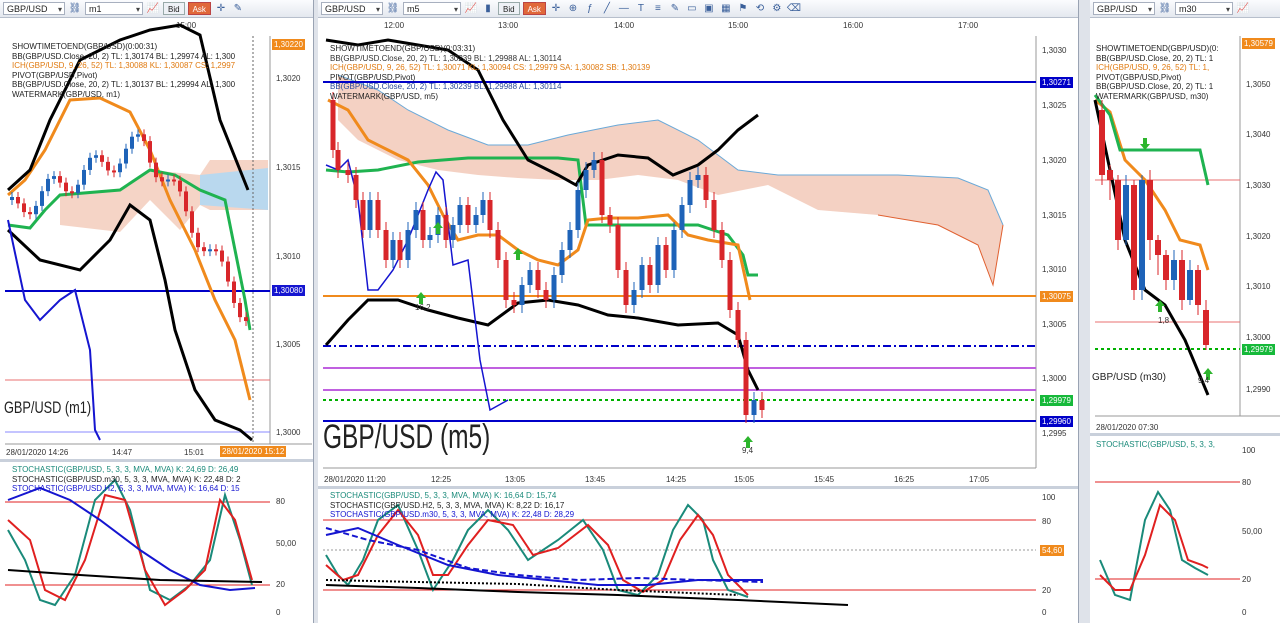  What do you see at coordinates (1155, 444) in the screenshot?
I see `legend-line: STOCHASTIC(GBP/USD, 5, 3, 3,` at bounding box center [1155, 444].